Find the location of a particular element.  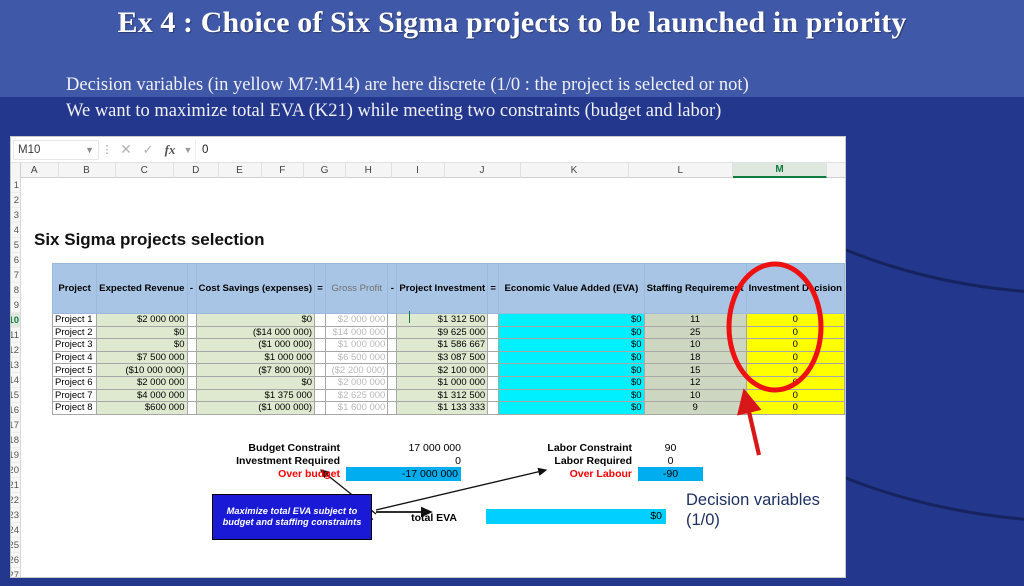

cell-gross: $1 600 000 is located at coordinates (357, 408).